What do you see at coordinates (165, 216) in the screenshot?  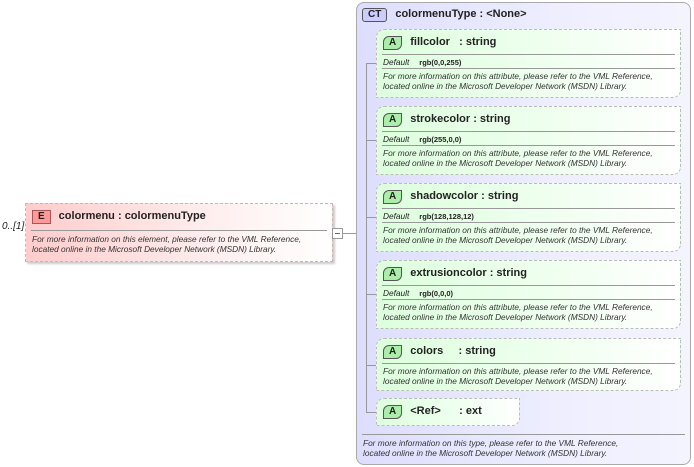 I see `element-type: colormenuType` at bounding box center [165, 216].